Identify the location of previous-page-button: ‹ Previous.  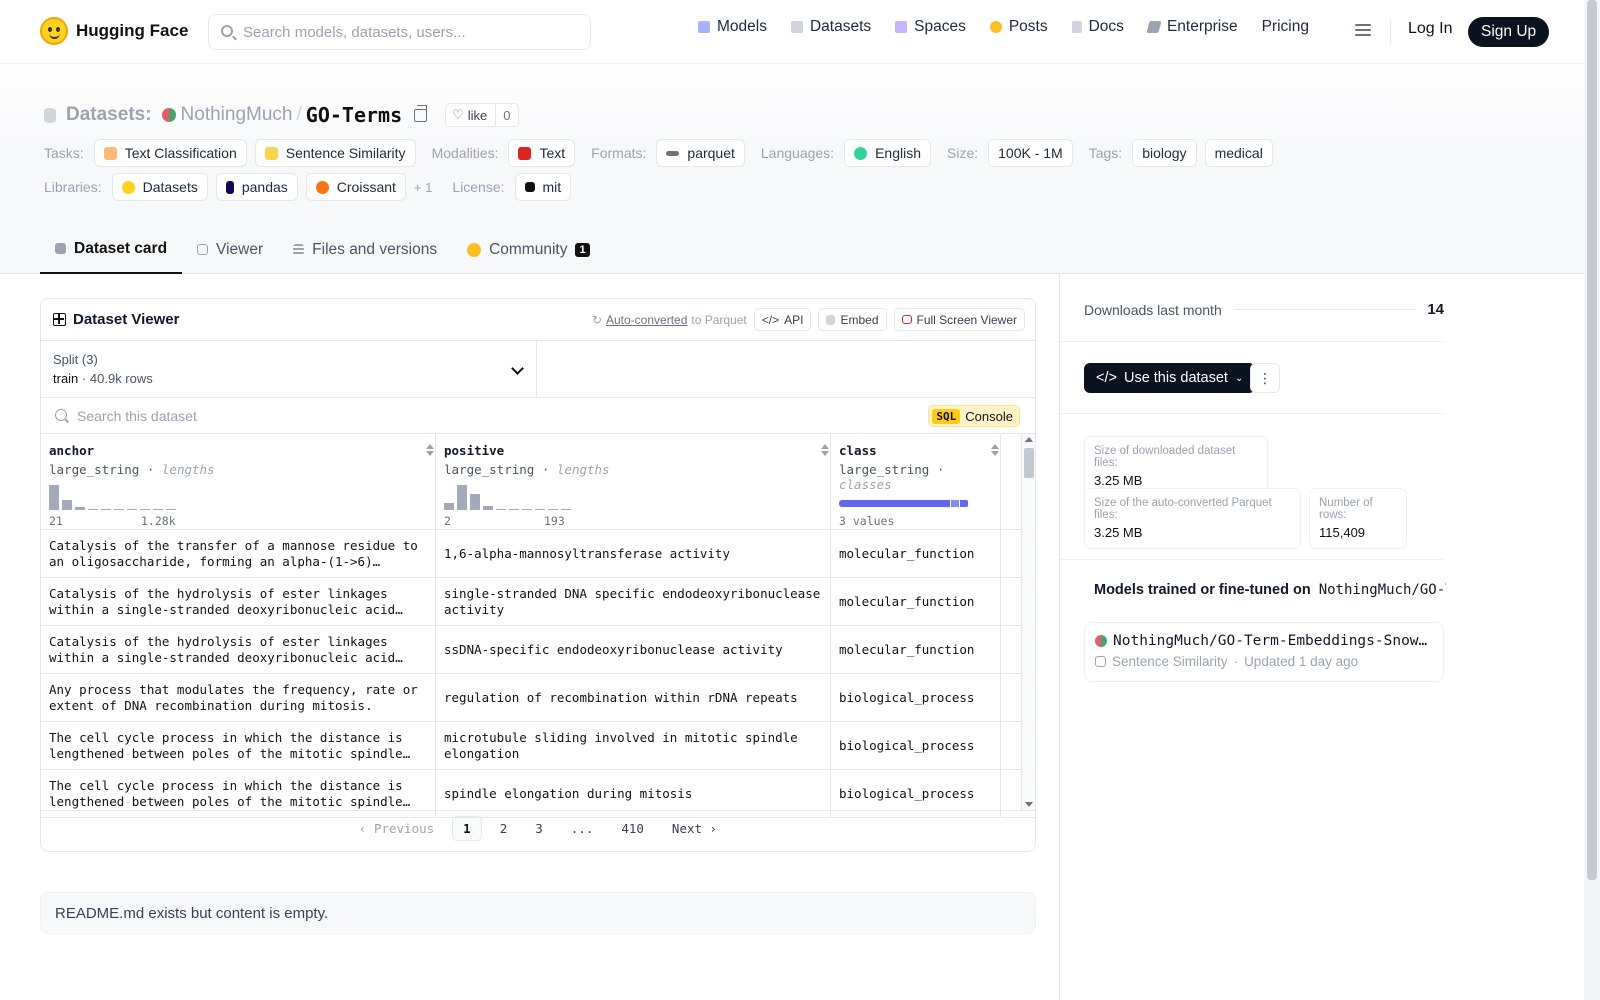
(396, 828).